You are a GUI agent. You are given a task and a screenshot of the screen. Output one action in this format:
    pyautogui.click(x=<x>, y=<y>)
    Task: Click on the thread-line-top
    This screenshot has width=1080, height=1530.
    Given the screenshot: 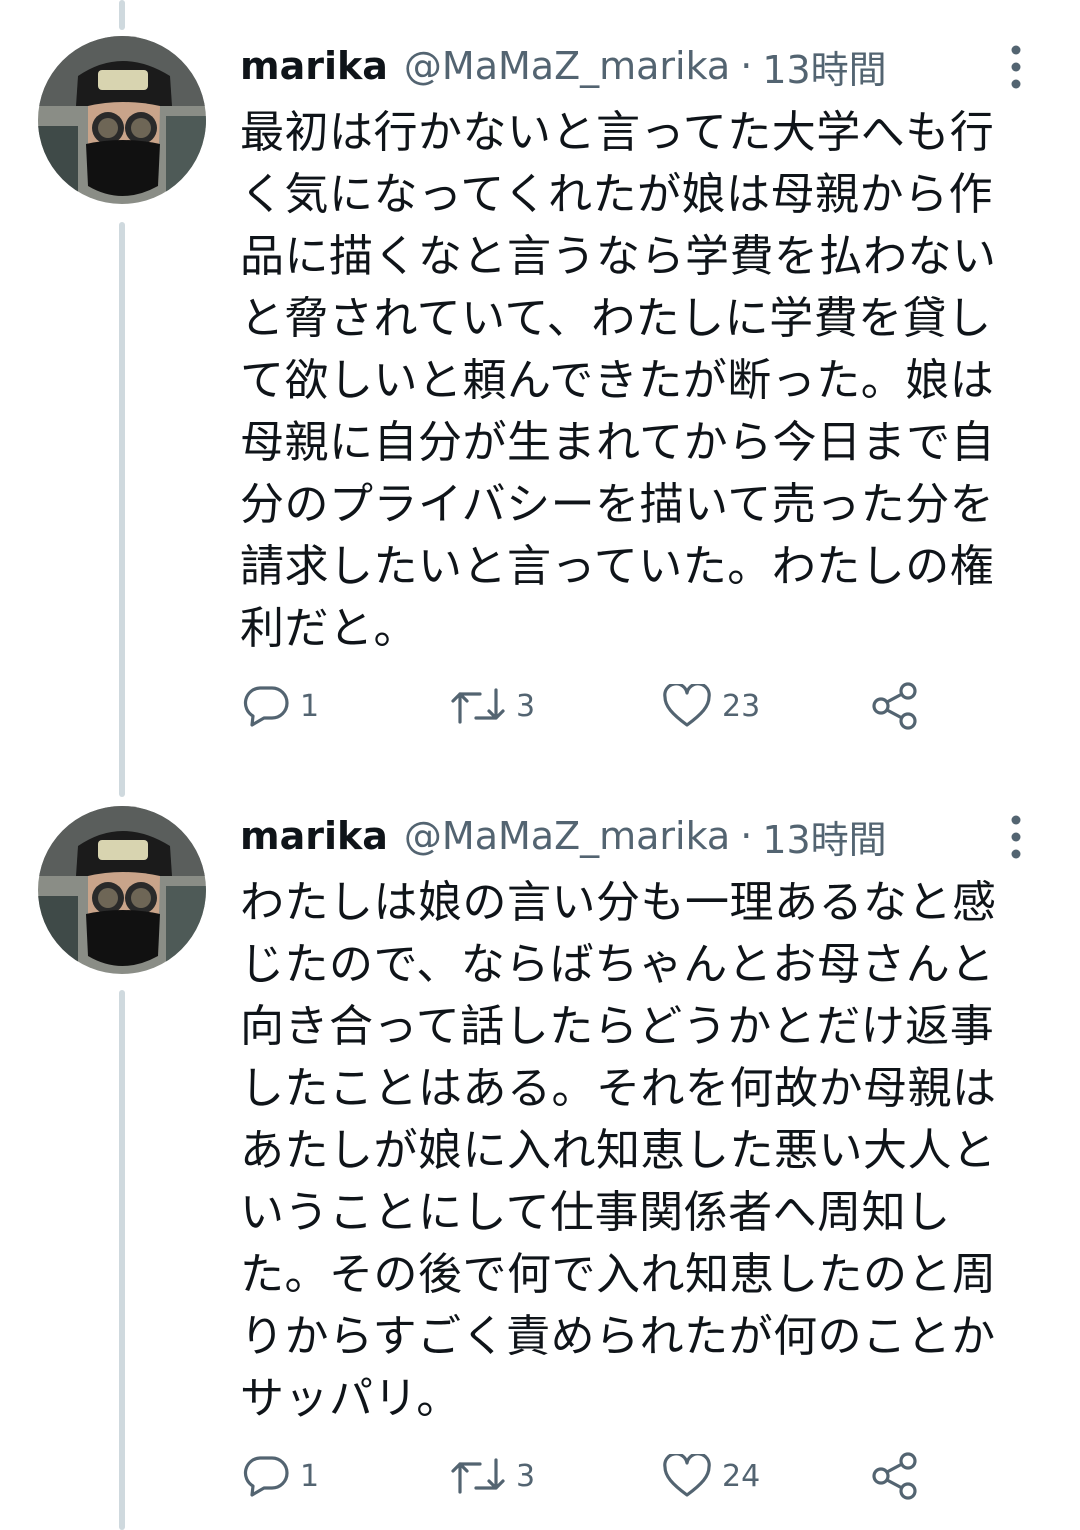 What is the action you would take?
    pyautogui.click(x=122, y=15)
    